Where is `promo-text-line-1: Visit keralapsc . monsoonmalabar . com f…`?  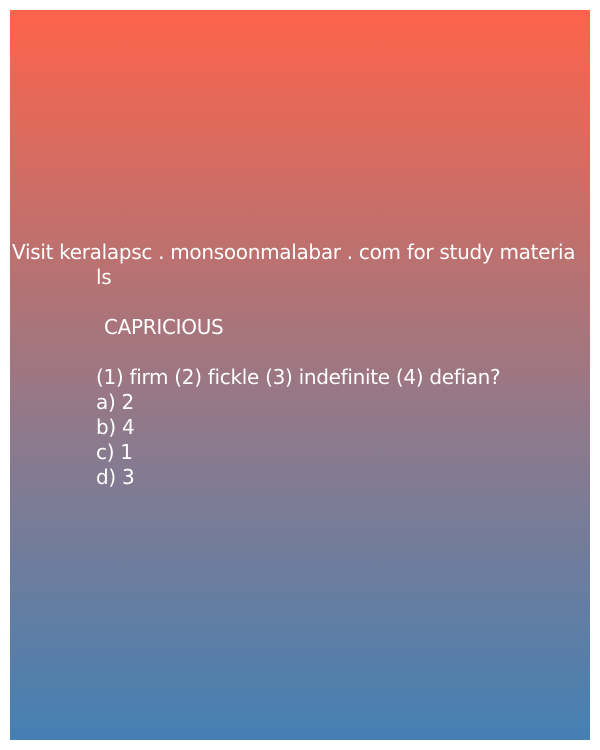
promo-text-line-1: Visit keralapsc . monsoonmalabar . com f… is located at coordinates (294, 252).